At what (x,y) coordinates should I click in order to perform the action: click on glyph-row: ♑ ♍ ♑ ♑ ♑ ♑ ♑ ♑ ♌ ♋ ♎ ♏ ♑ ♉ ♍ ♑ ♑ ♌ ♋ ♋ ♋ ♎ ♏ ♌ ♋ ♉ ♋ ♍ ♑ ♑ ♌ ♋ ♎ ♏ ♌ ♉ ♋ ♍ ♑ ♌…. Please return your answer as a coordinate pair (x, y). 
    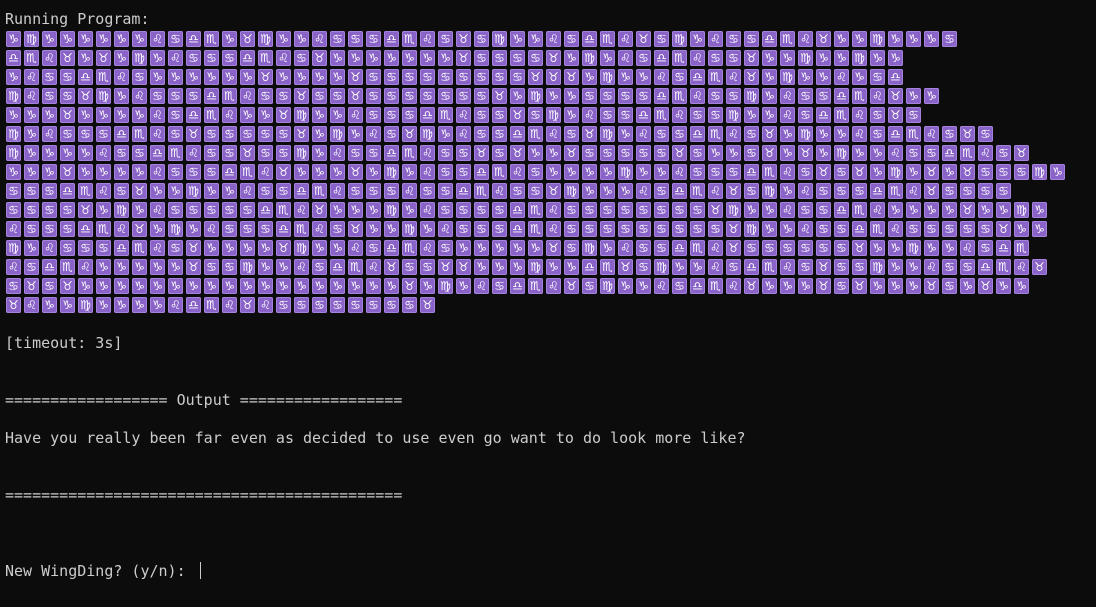
    Looking at the image, I should click on (546, 40).